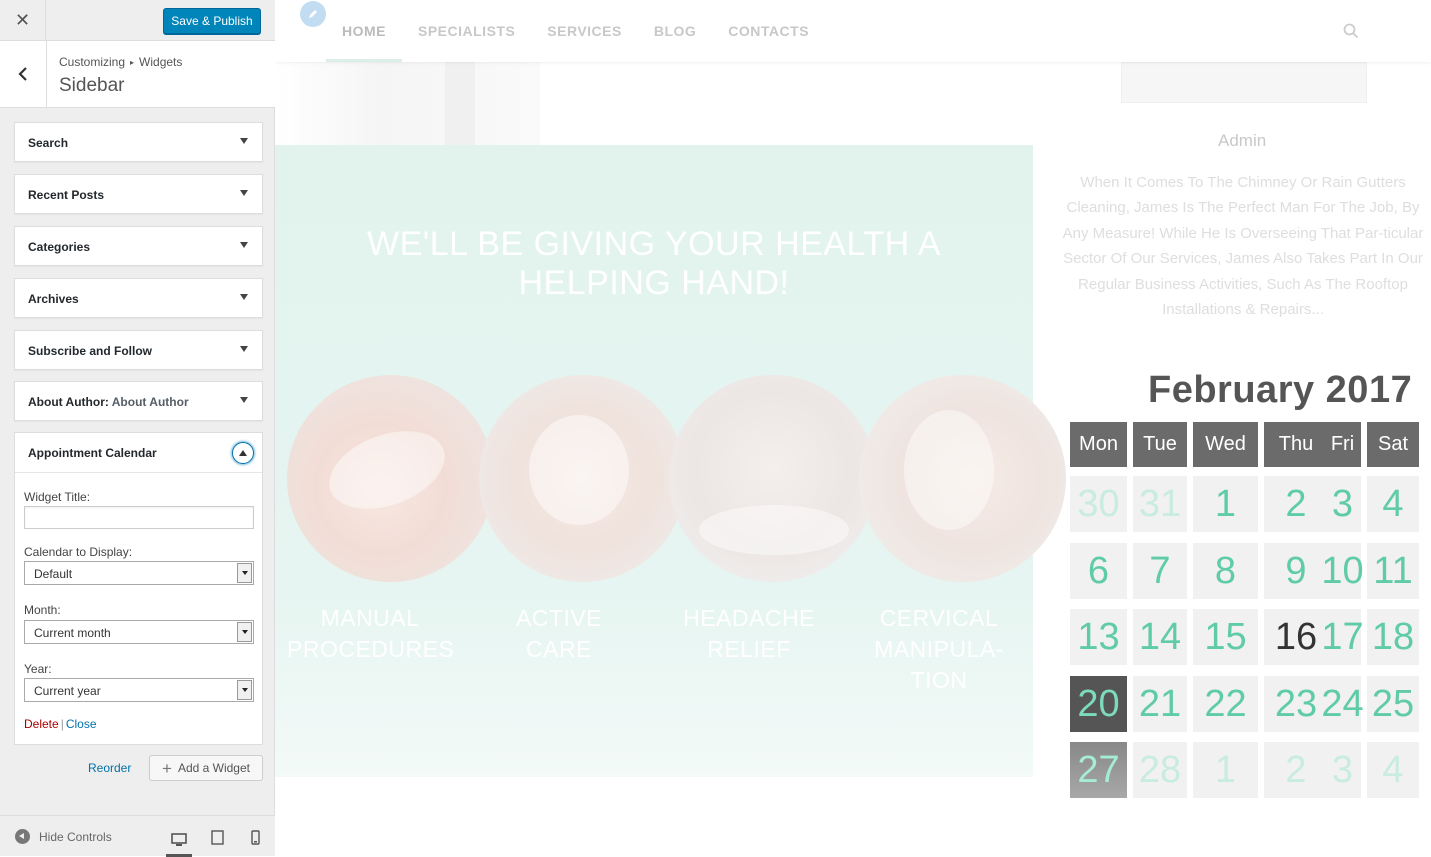 The height and width of the screenshot is (857, 1431). I want to click on widget-title: Categories, so click(59, 247).